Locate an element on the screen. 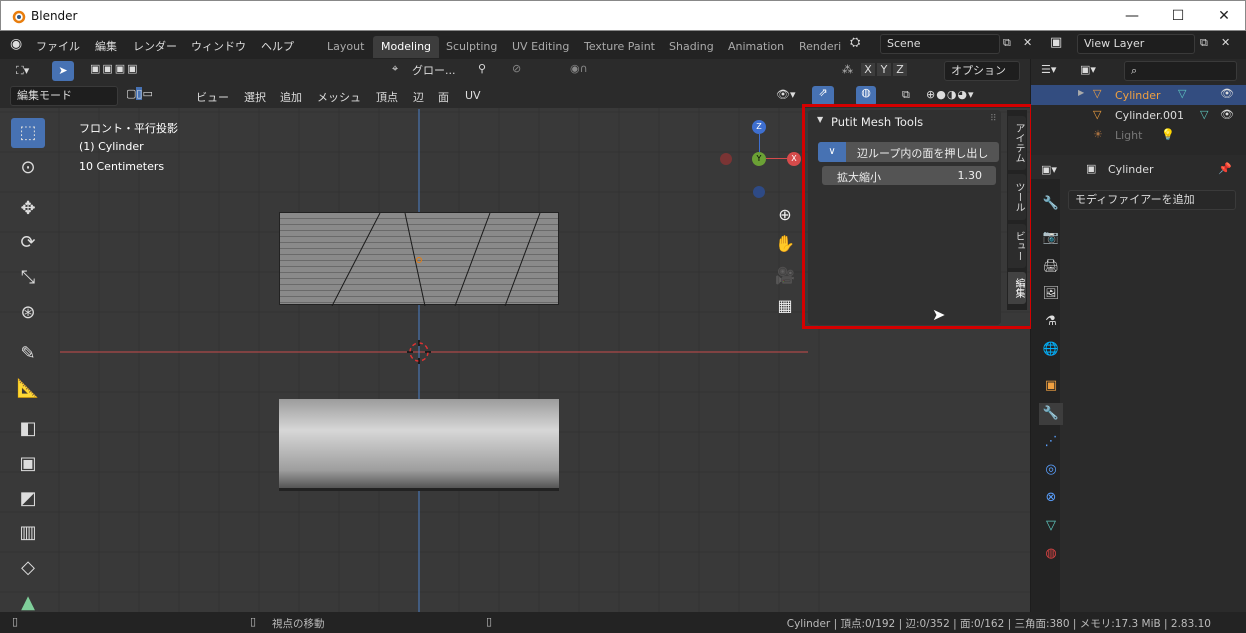 This screenshot has width=1246, height=633. tab-animation: Animation is located at coordinates (756, 47).